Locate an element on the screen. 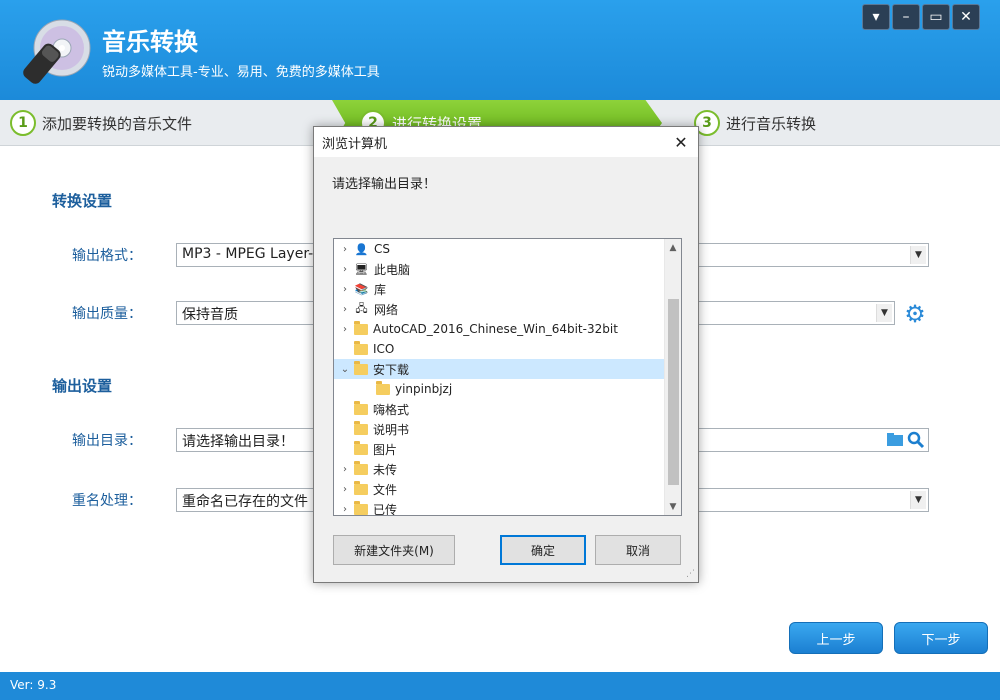  format-label: 输出格式： is located at coordinates (107, 256).